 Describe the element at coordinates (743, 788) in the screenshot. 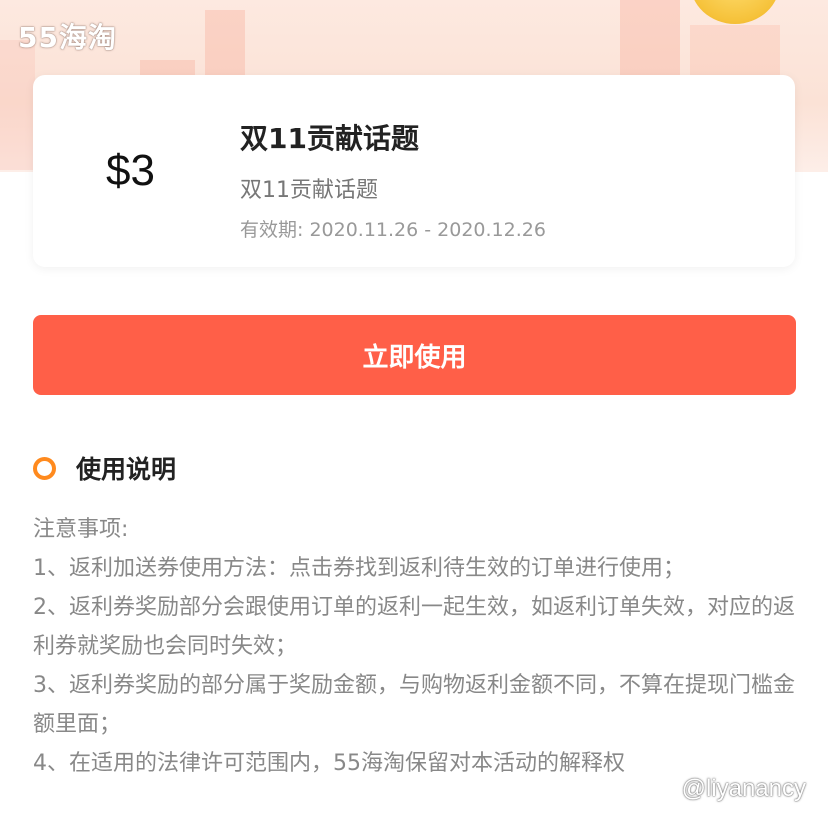

I see `watermark: @liyanancy` at that location.